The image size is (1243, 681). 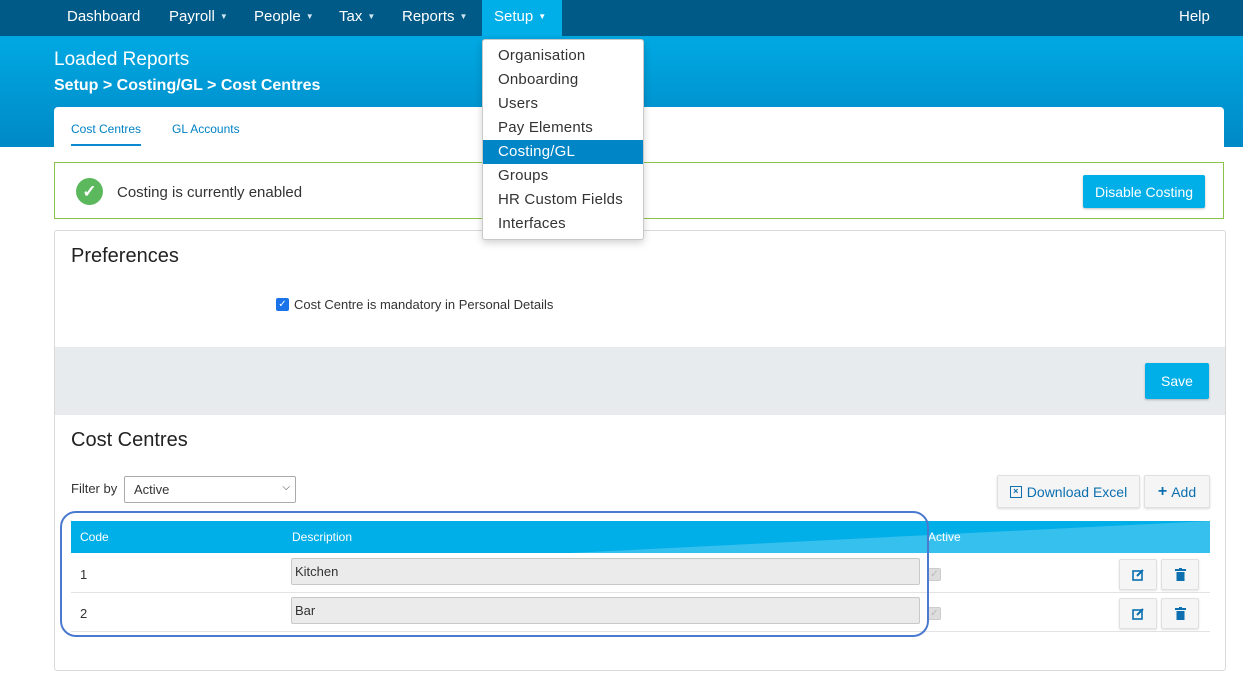 What do you see at coordinates (94, 488) in the screenshot?
I see `filter-label: Filter by` at bounding box center [94, 488].